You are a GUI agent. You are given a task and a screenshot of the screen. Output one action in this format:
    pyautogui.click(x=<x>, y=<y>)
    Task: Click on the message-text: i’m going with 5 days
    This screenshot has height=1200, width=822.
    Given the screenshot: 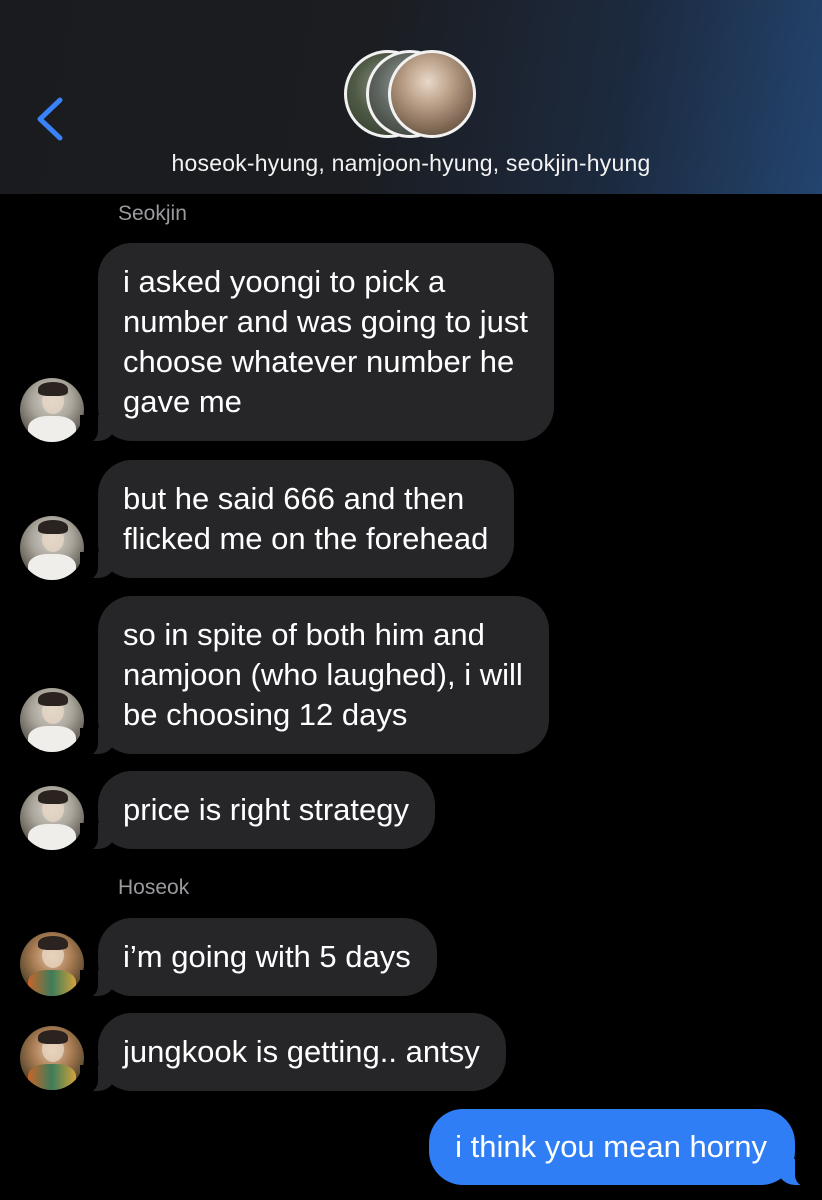 What is the action you would take?
    pyautogui.click(x=267, y=956)
    